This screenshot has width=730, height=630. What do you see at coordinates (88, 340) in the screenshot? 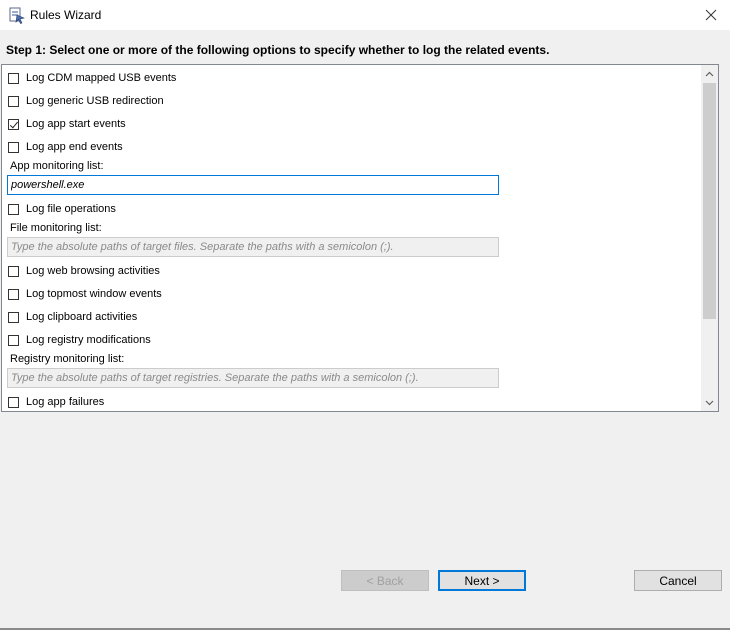
I see `option-label: Log registry modifications` at bounding box center [88, 340].